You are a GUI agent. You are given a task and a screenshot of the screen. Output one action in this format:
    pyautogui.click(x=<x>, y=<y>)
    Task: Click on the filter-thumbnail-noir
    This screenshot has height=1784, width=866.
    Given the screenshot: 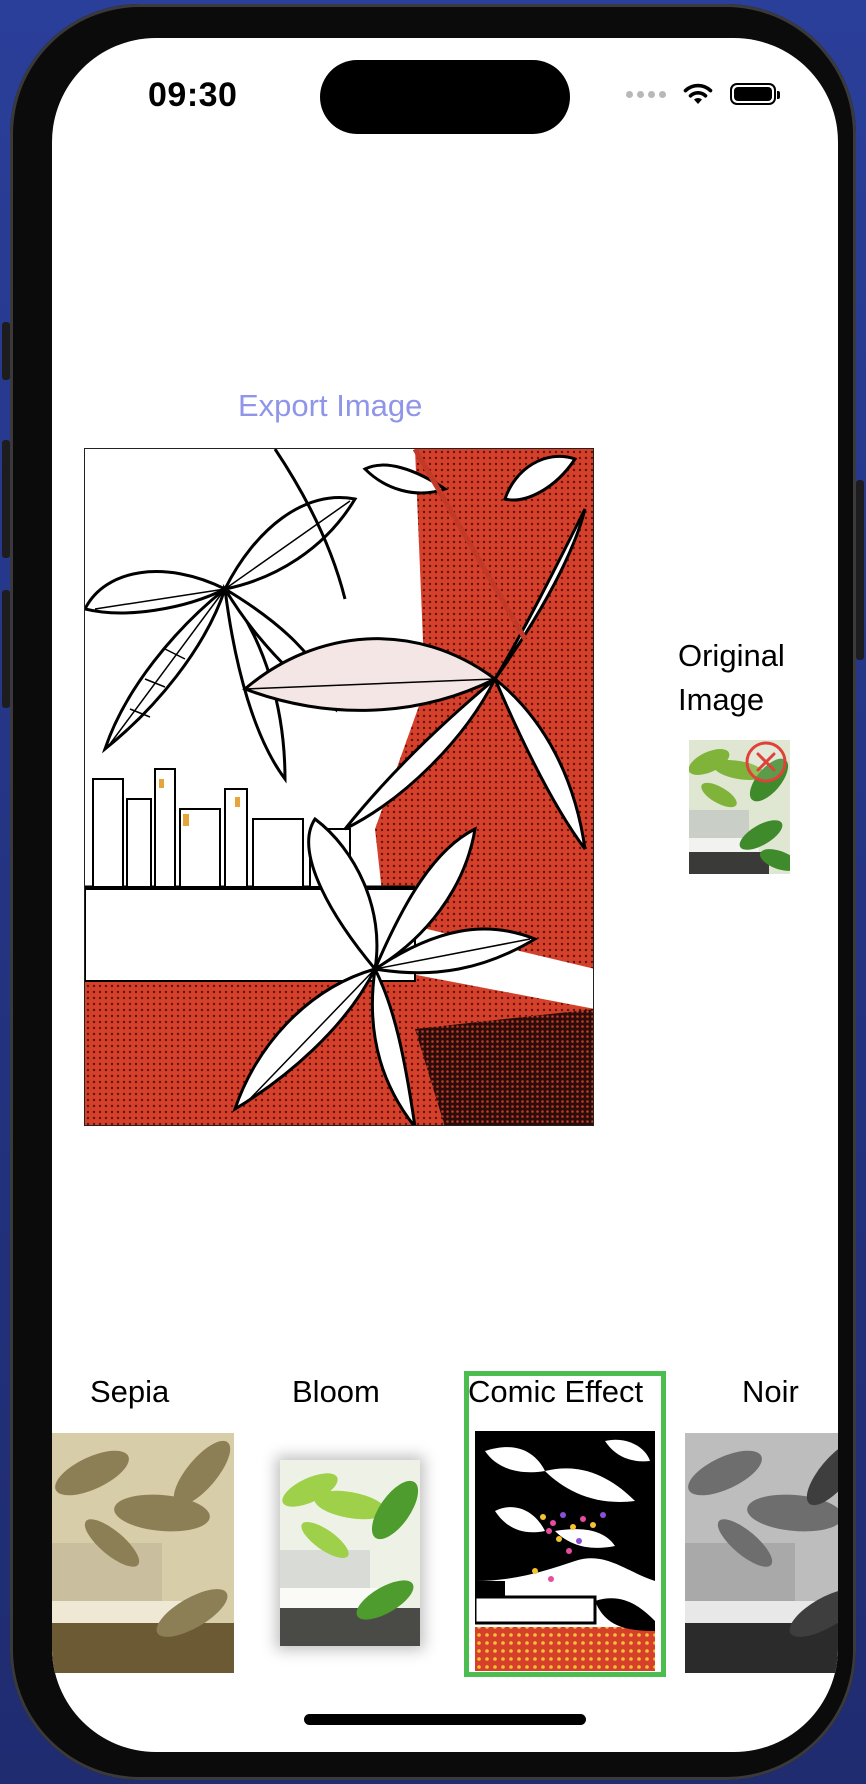 What is the action you would take?
    pyautogui.click(x=761, y=1553)
    